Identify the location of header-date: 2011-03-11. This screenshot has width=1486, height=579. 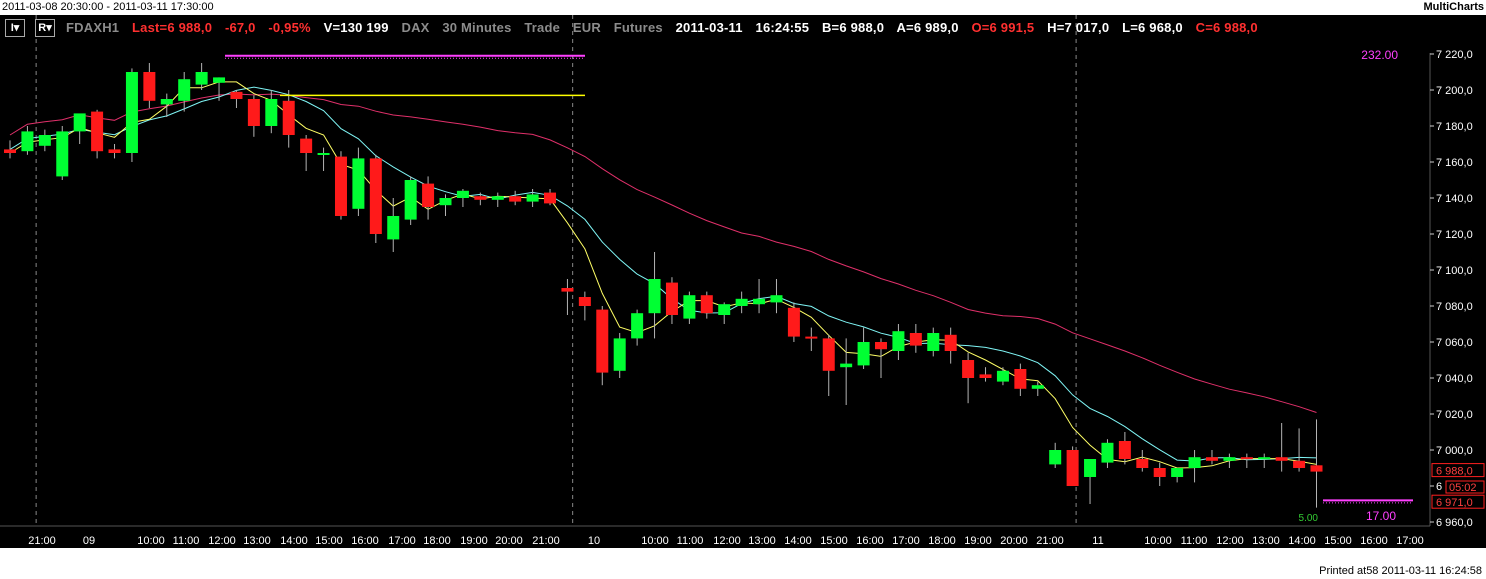
(709, 27).